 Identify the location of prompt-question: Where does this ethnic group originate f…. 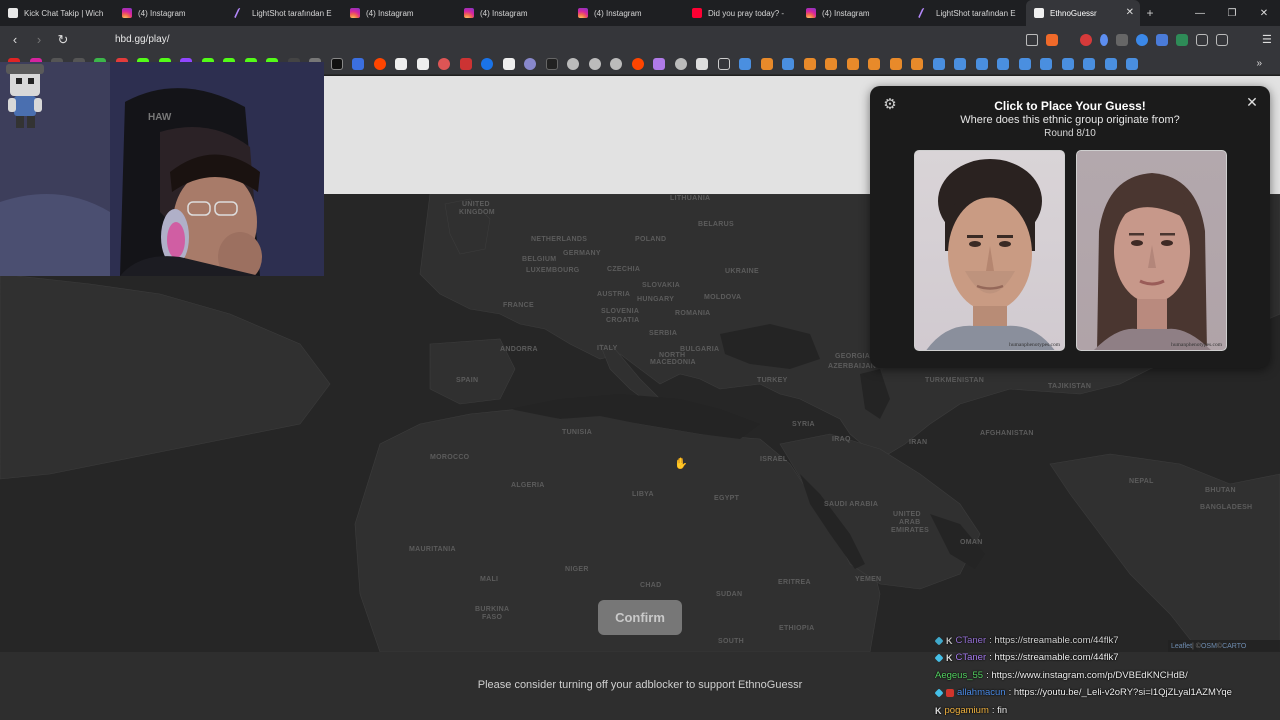
(1070, 120).